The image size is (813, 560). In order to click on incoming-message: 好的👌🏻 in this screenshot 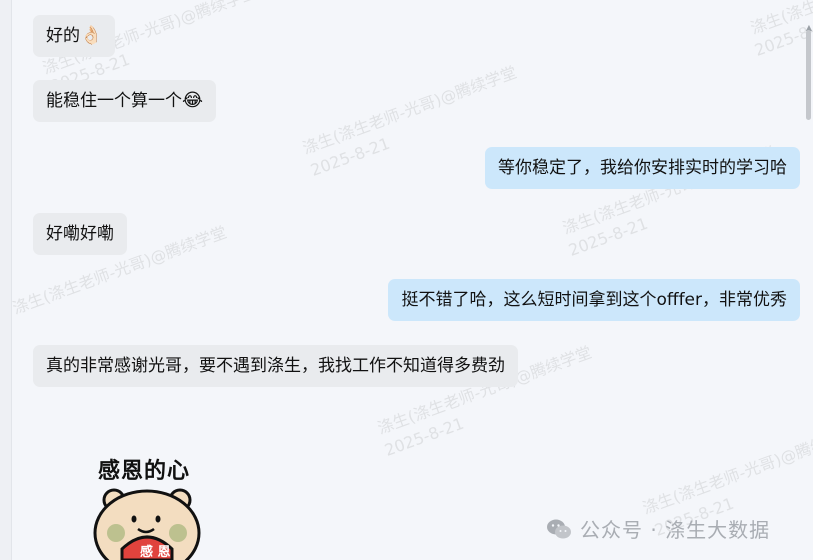, I will do `click(74, 36)`.